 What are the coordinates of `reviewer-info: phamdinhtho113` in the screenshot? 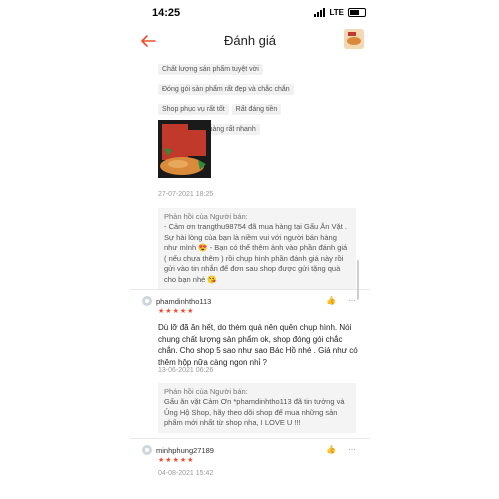 It's located at (176, 301).